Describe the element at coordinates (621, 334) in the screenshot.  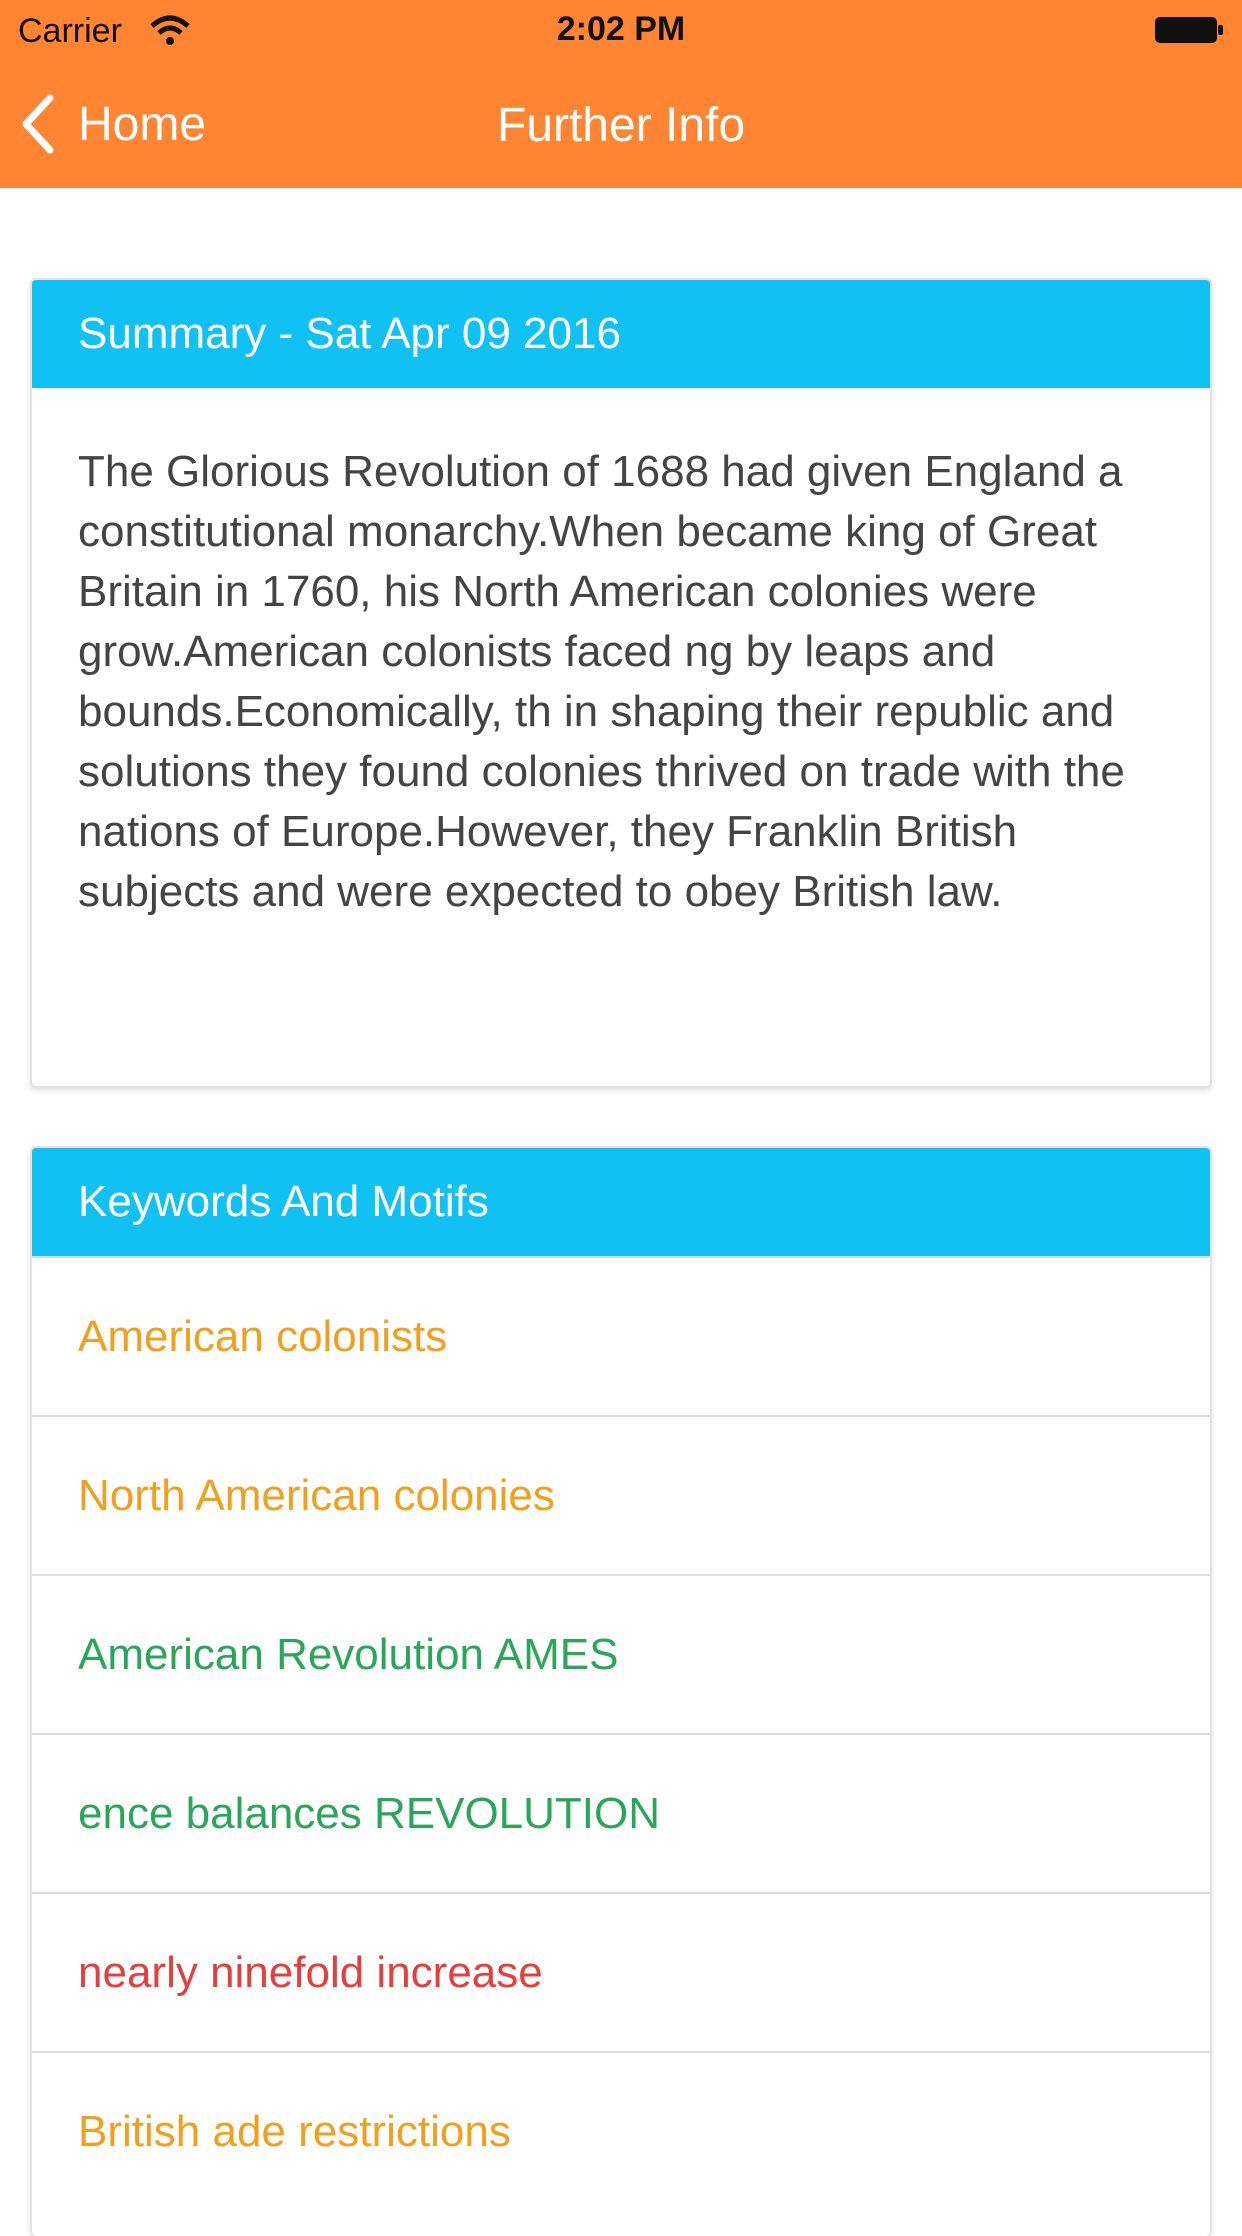
I see `summary-header: Summary - Sat Apr 09 2016` at that location.